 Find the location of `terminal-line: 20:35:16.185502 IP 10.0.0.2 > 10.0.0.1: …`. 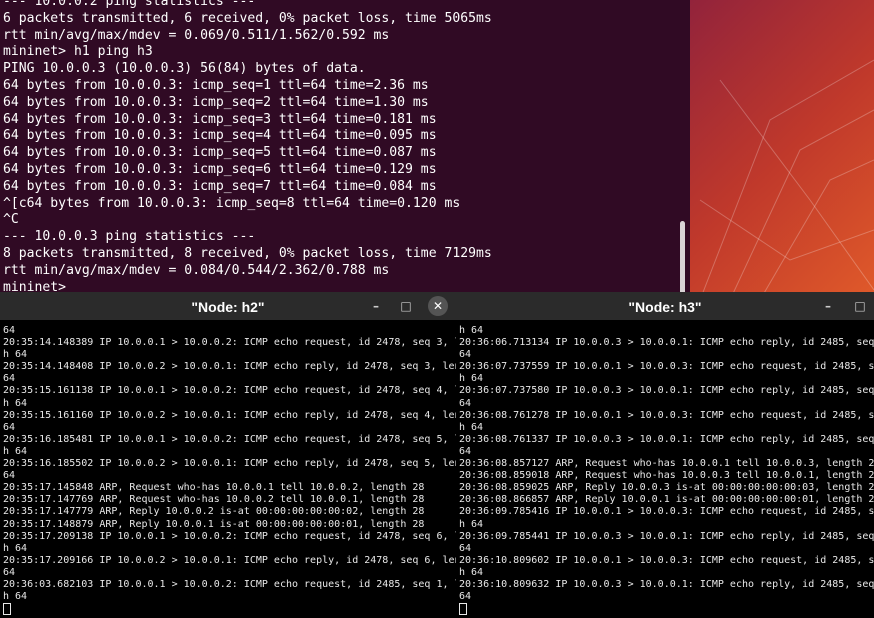

terminal-line: 20:35:16.185502 IP 10.0.0.2 > 10.0.0.1: … is located at coordinates (229, 464).